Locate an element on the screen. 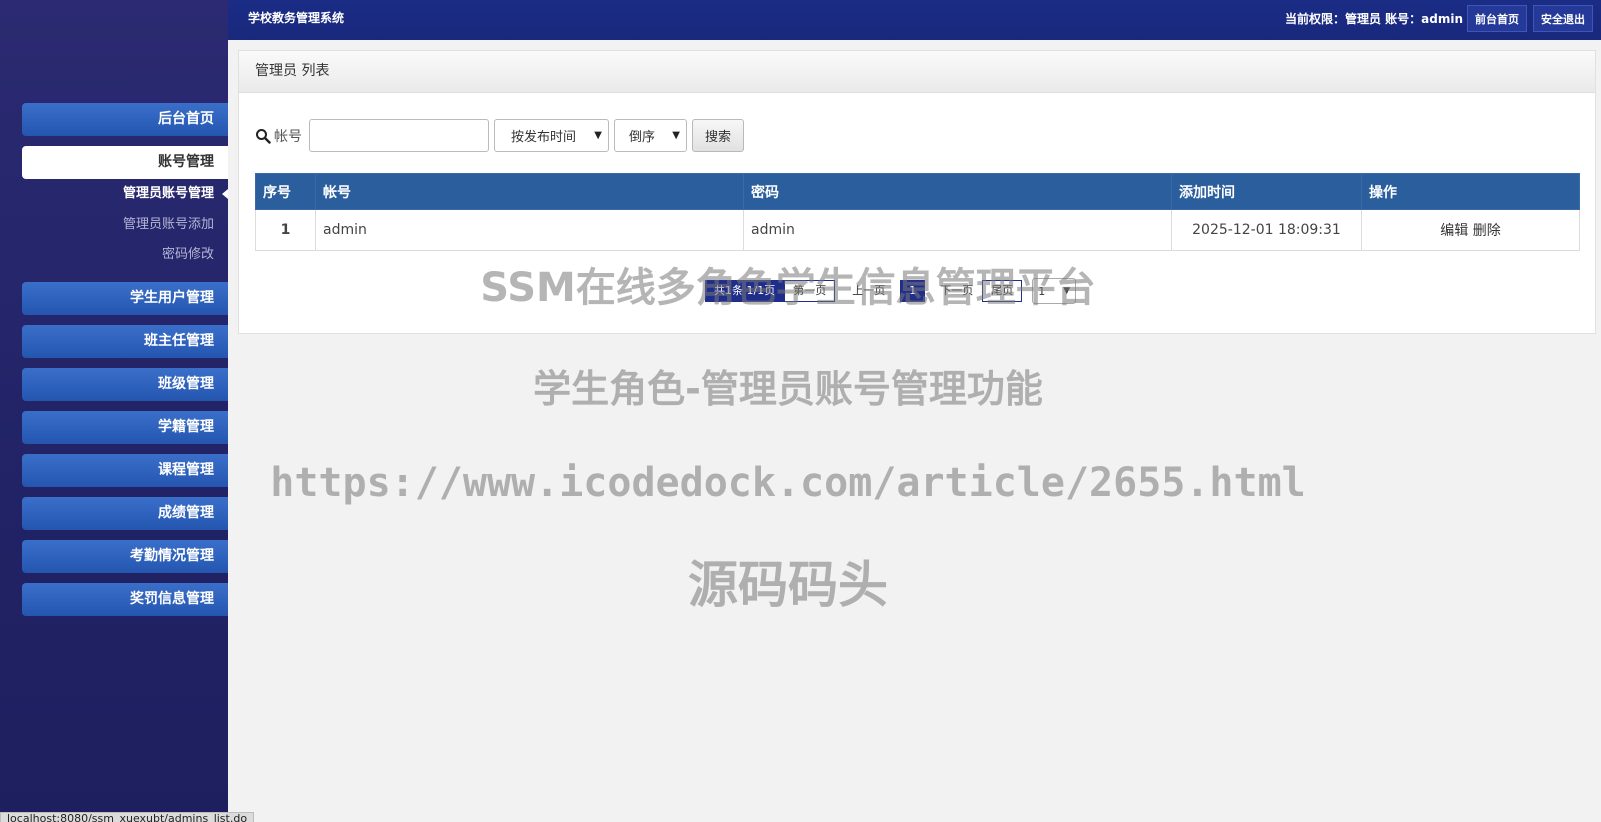 The width and height of the screenshot is (1601, 822). cell-time: 2025-12-01 18:09:31 is located at coordinates (1266, 230).